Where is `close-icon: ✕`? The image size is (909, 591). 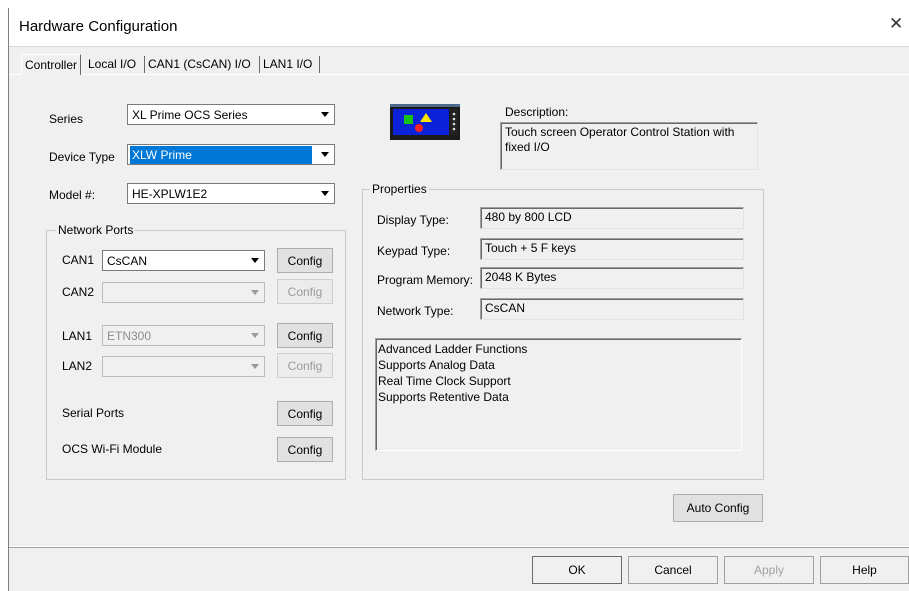 close-icon: ✕ is located at coordinates (896, 24).